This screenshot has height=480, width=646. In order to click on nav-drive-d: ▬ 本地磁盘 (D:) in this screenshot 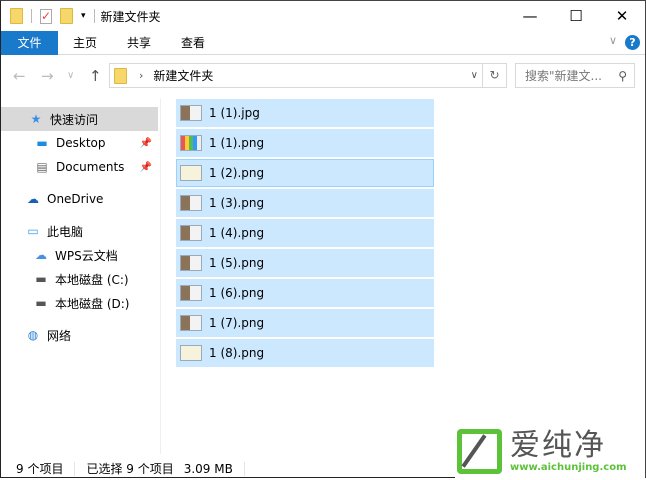, I will do `click(79, 303)`.